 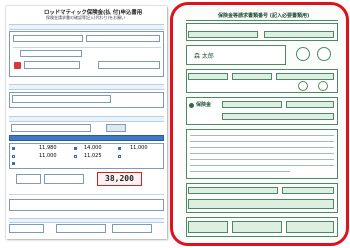 I want to click on table-header-row, so click(x=86, y=138).